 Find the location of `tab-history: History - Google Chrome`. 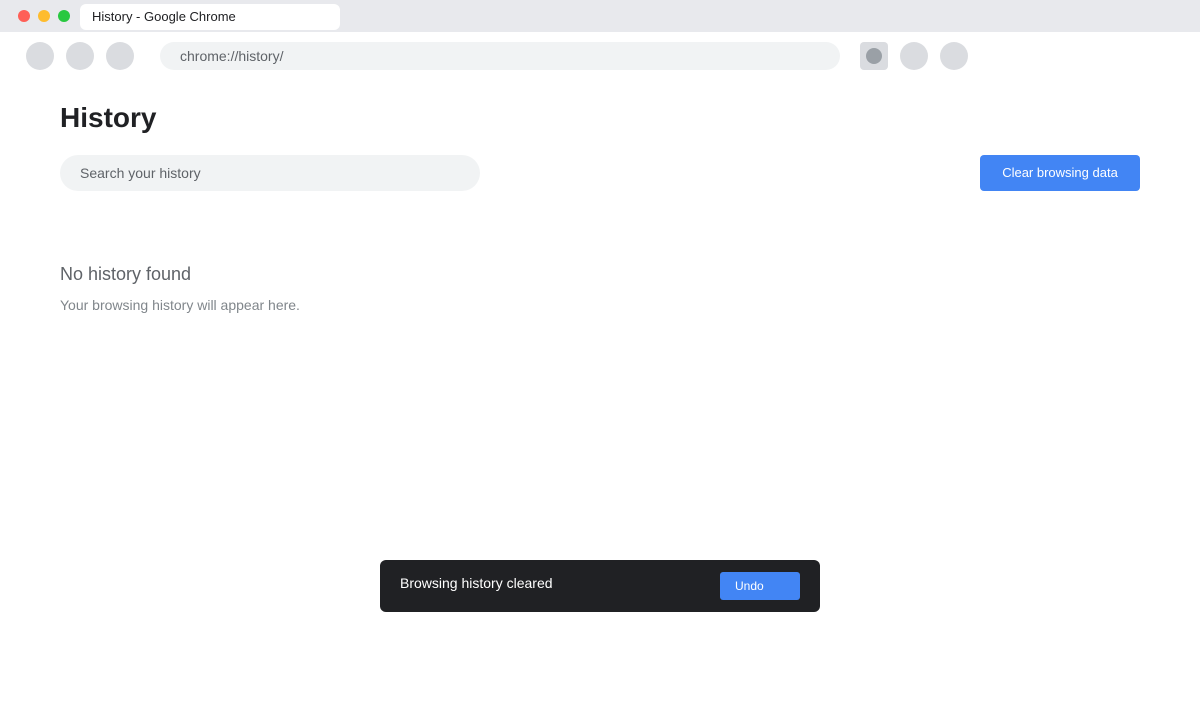

tab-history: History - Google Chrome is located at coordinates (210, 17).